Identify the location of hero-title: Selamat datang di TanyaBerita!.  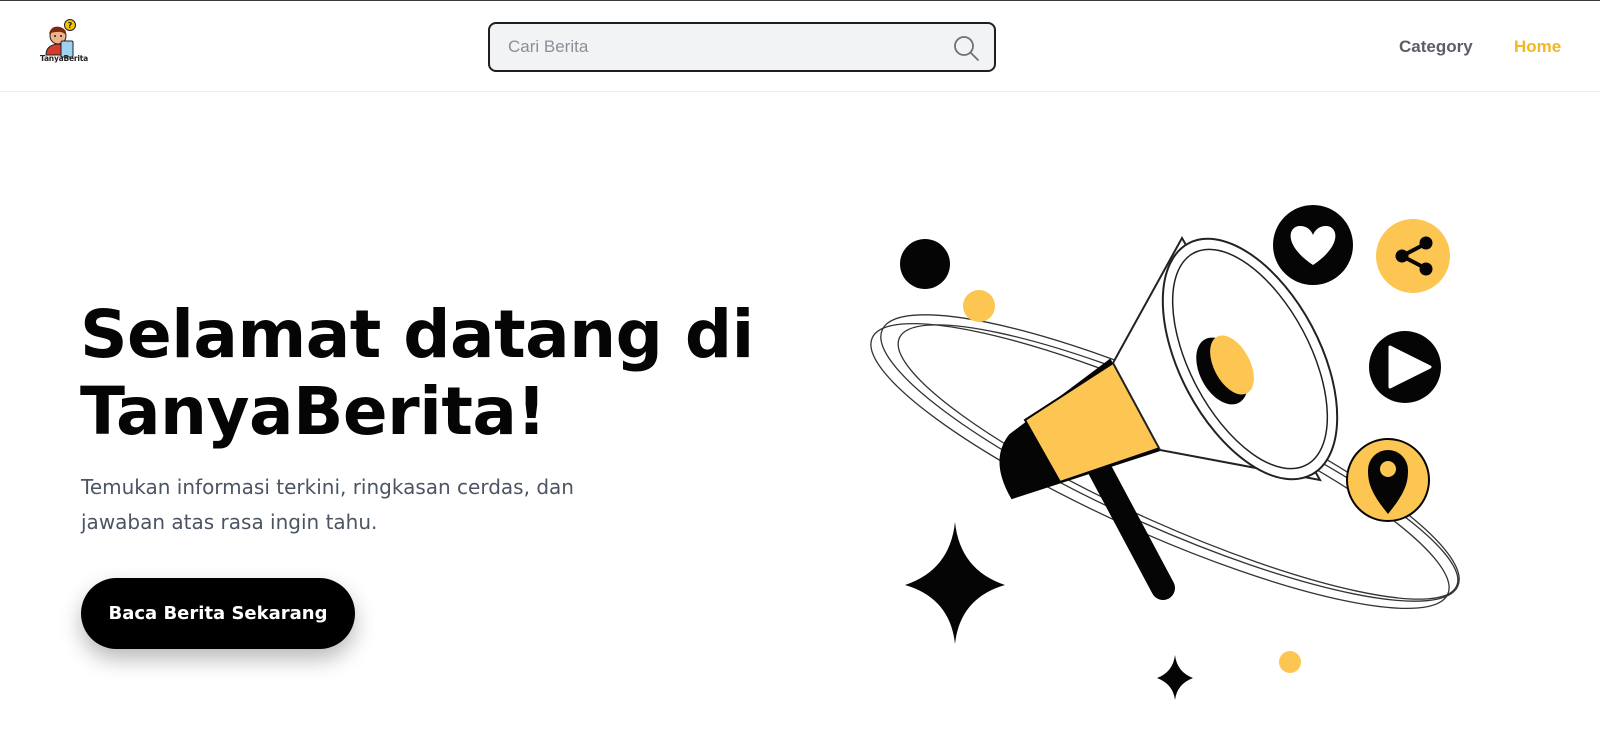
(430, 373).